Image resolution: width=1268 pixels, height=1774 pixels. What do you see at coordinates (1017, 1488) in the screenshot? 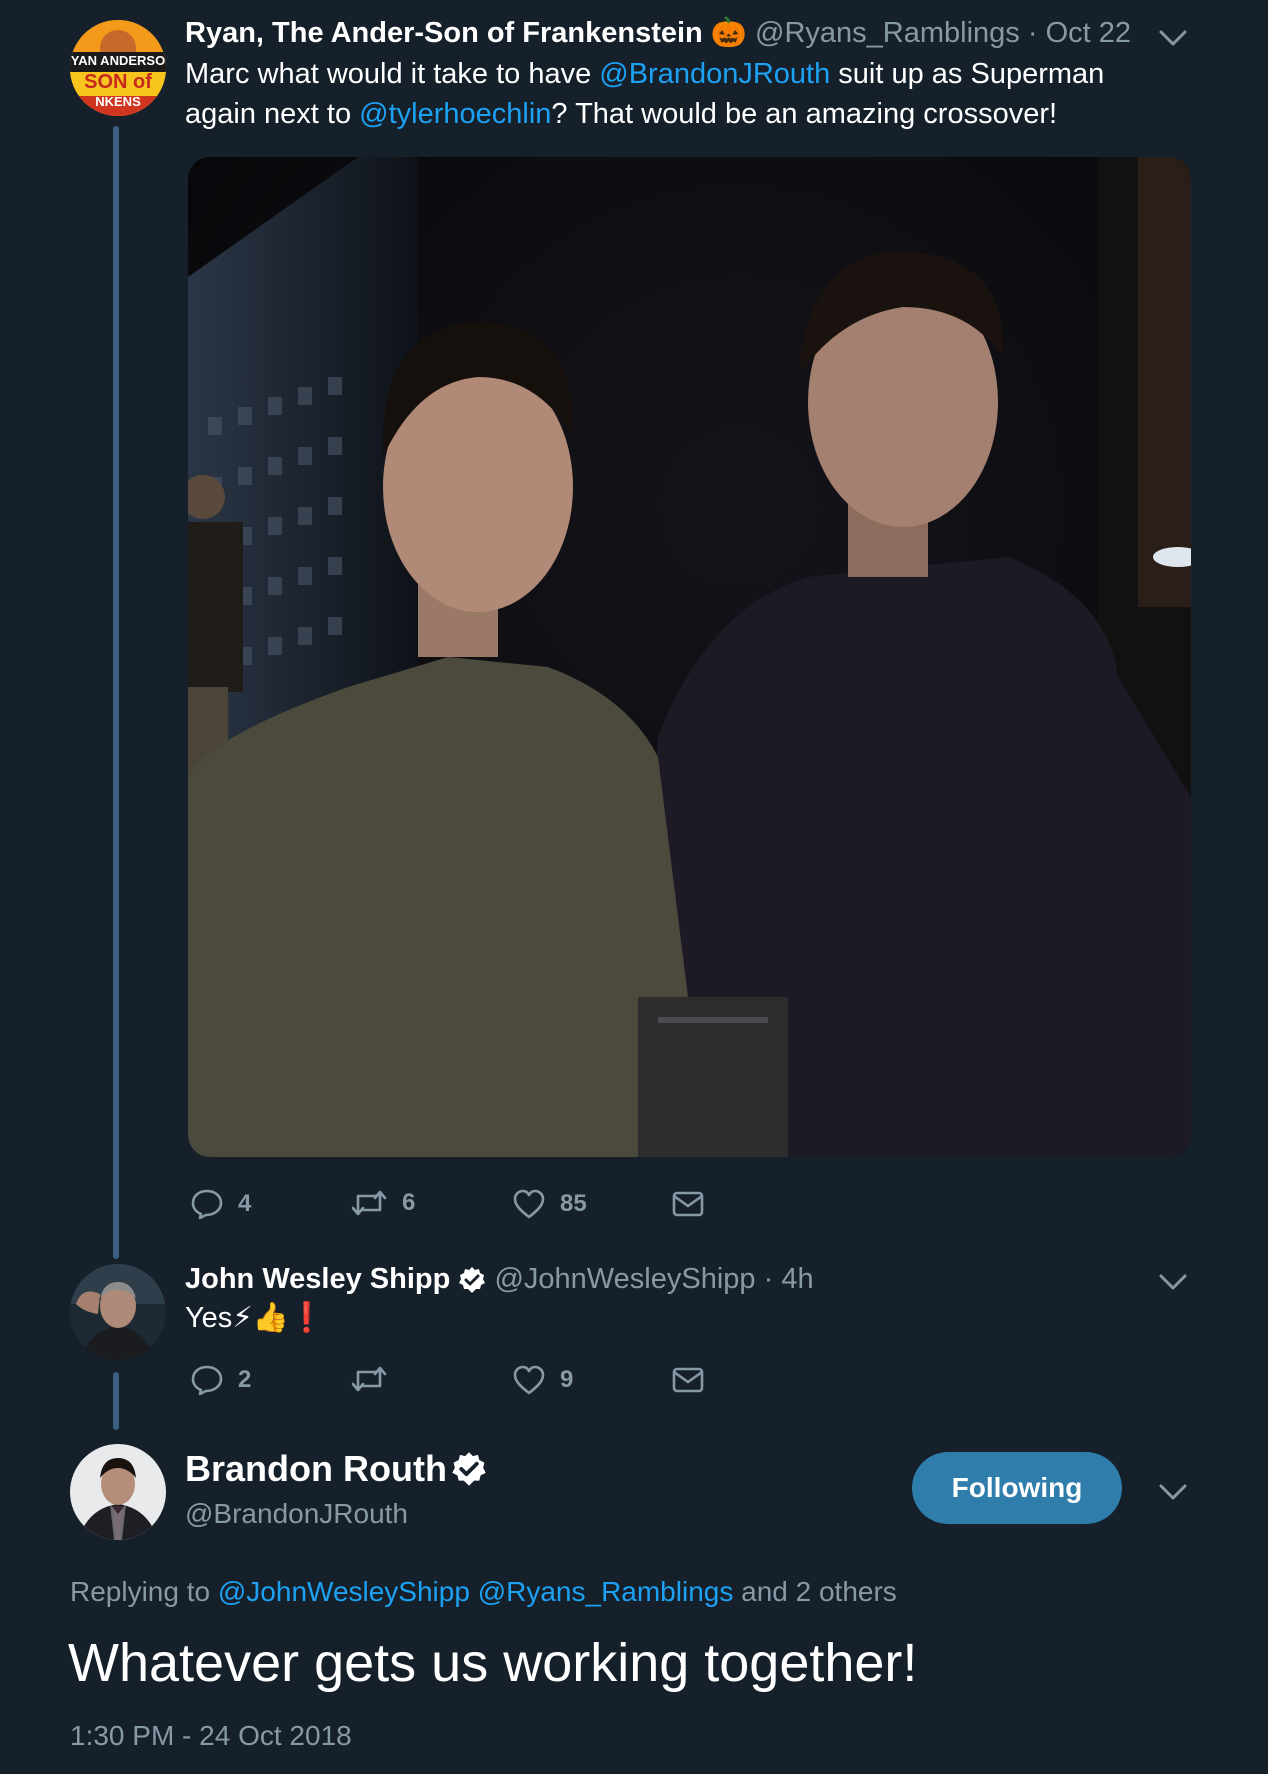
I see `following-button: Following` at bounding box center [1017, 1488].